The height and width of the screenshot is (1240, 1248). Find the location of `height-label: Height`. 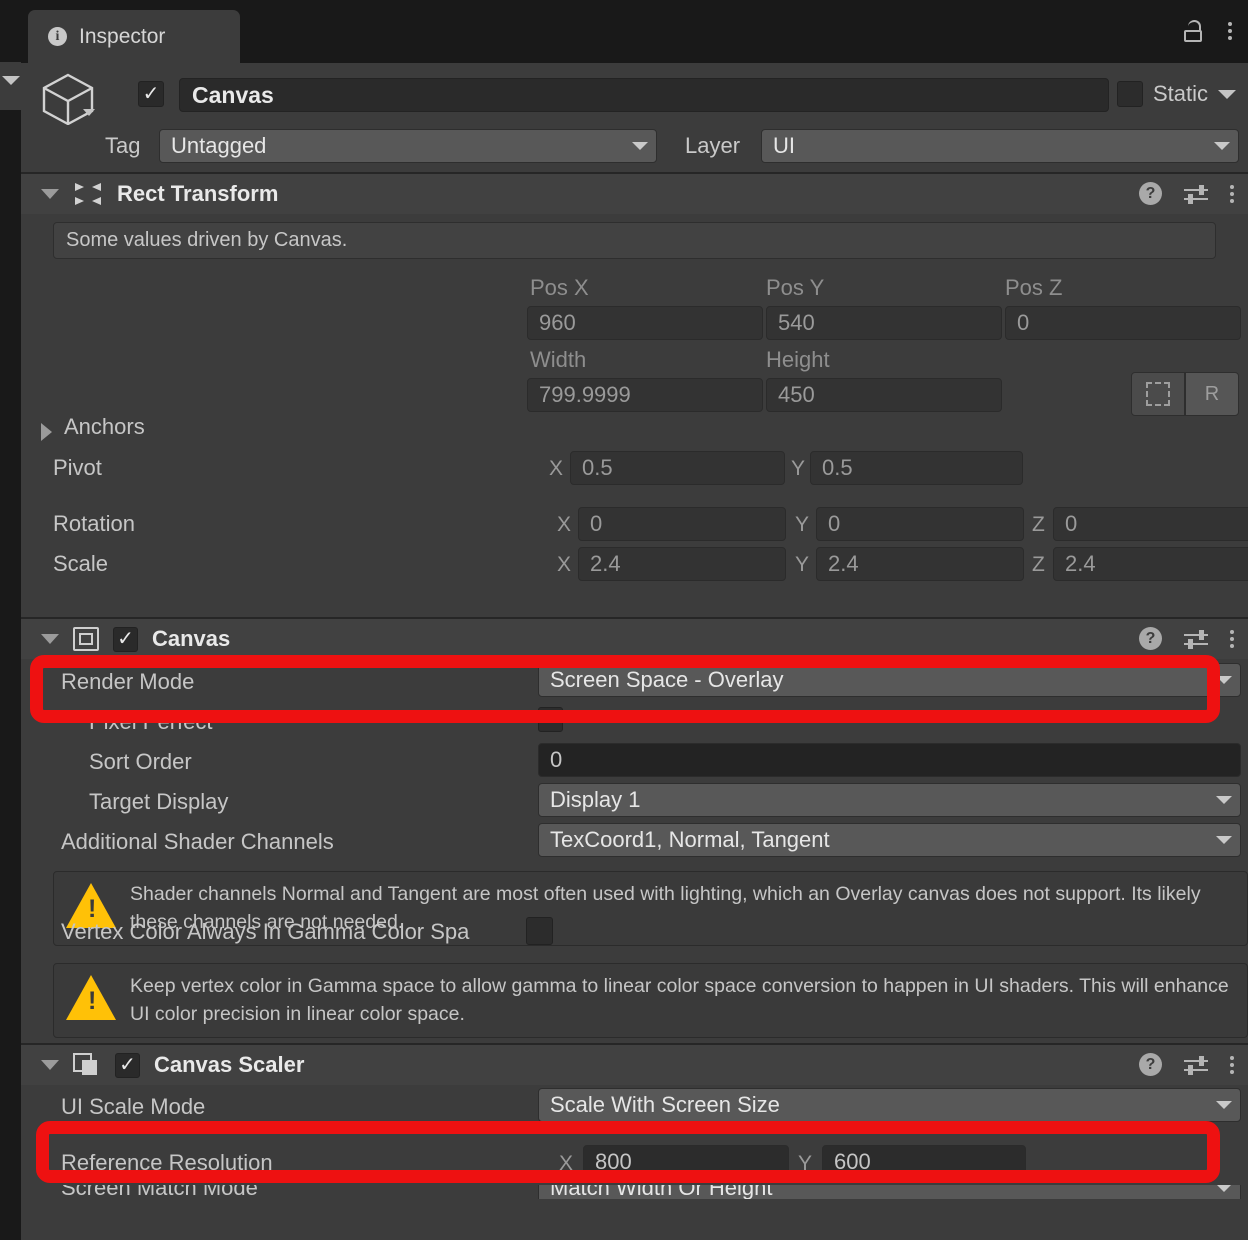

height-label: Height is located at coordinates (798, 359).